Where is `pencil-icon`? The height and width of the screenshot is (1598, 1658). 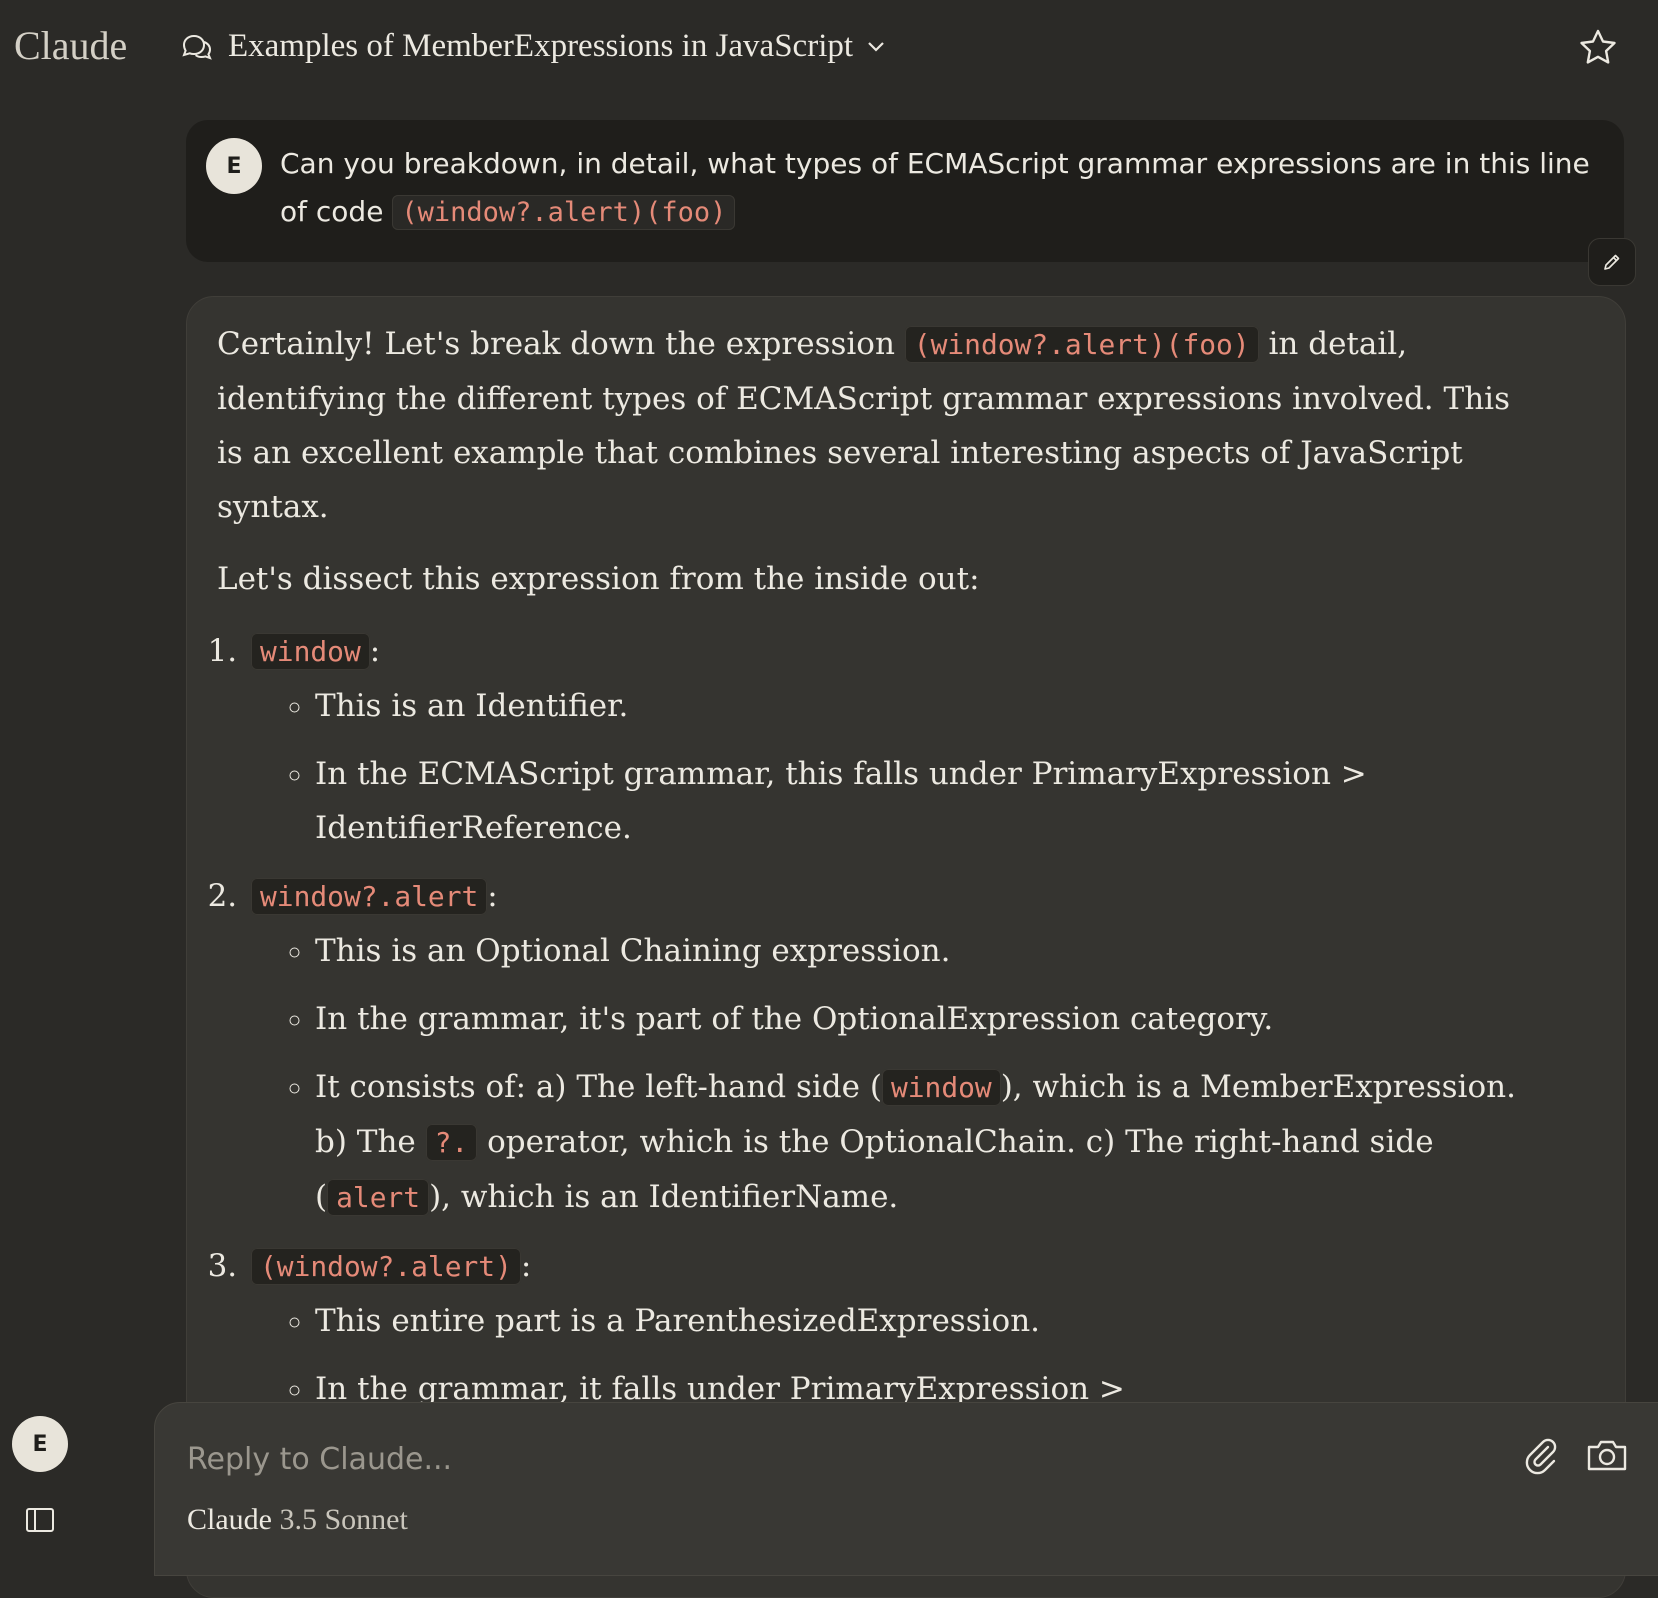 pencil-icon is located at coordinates (1612, 262).